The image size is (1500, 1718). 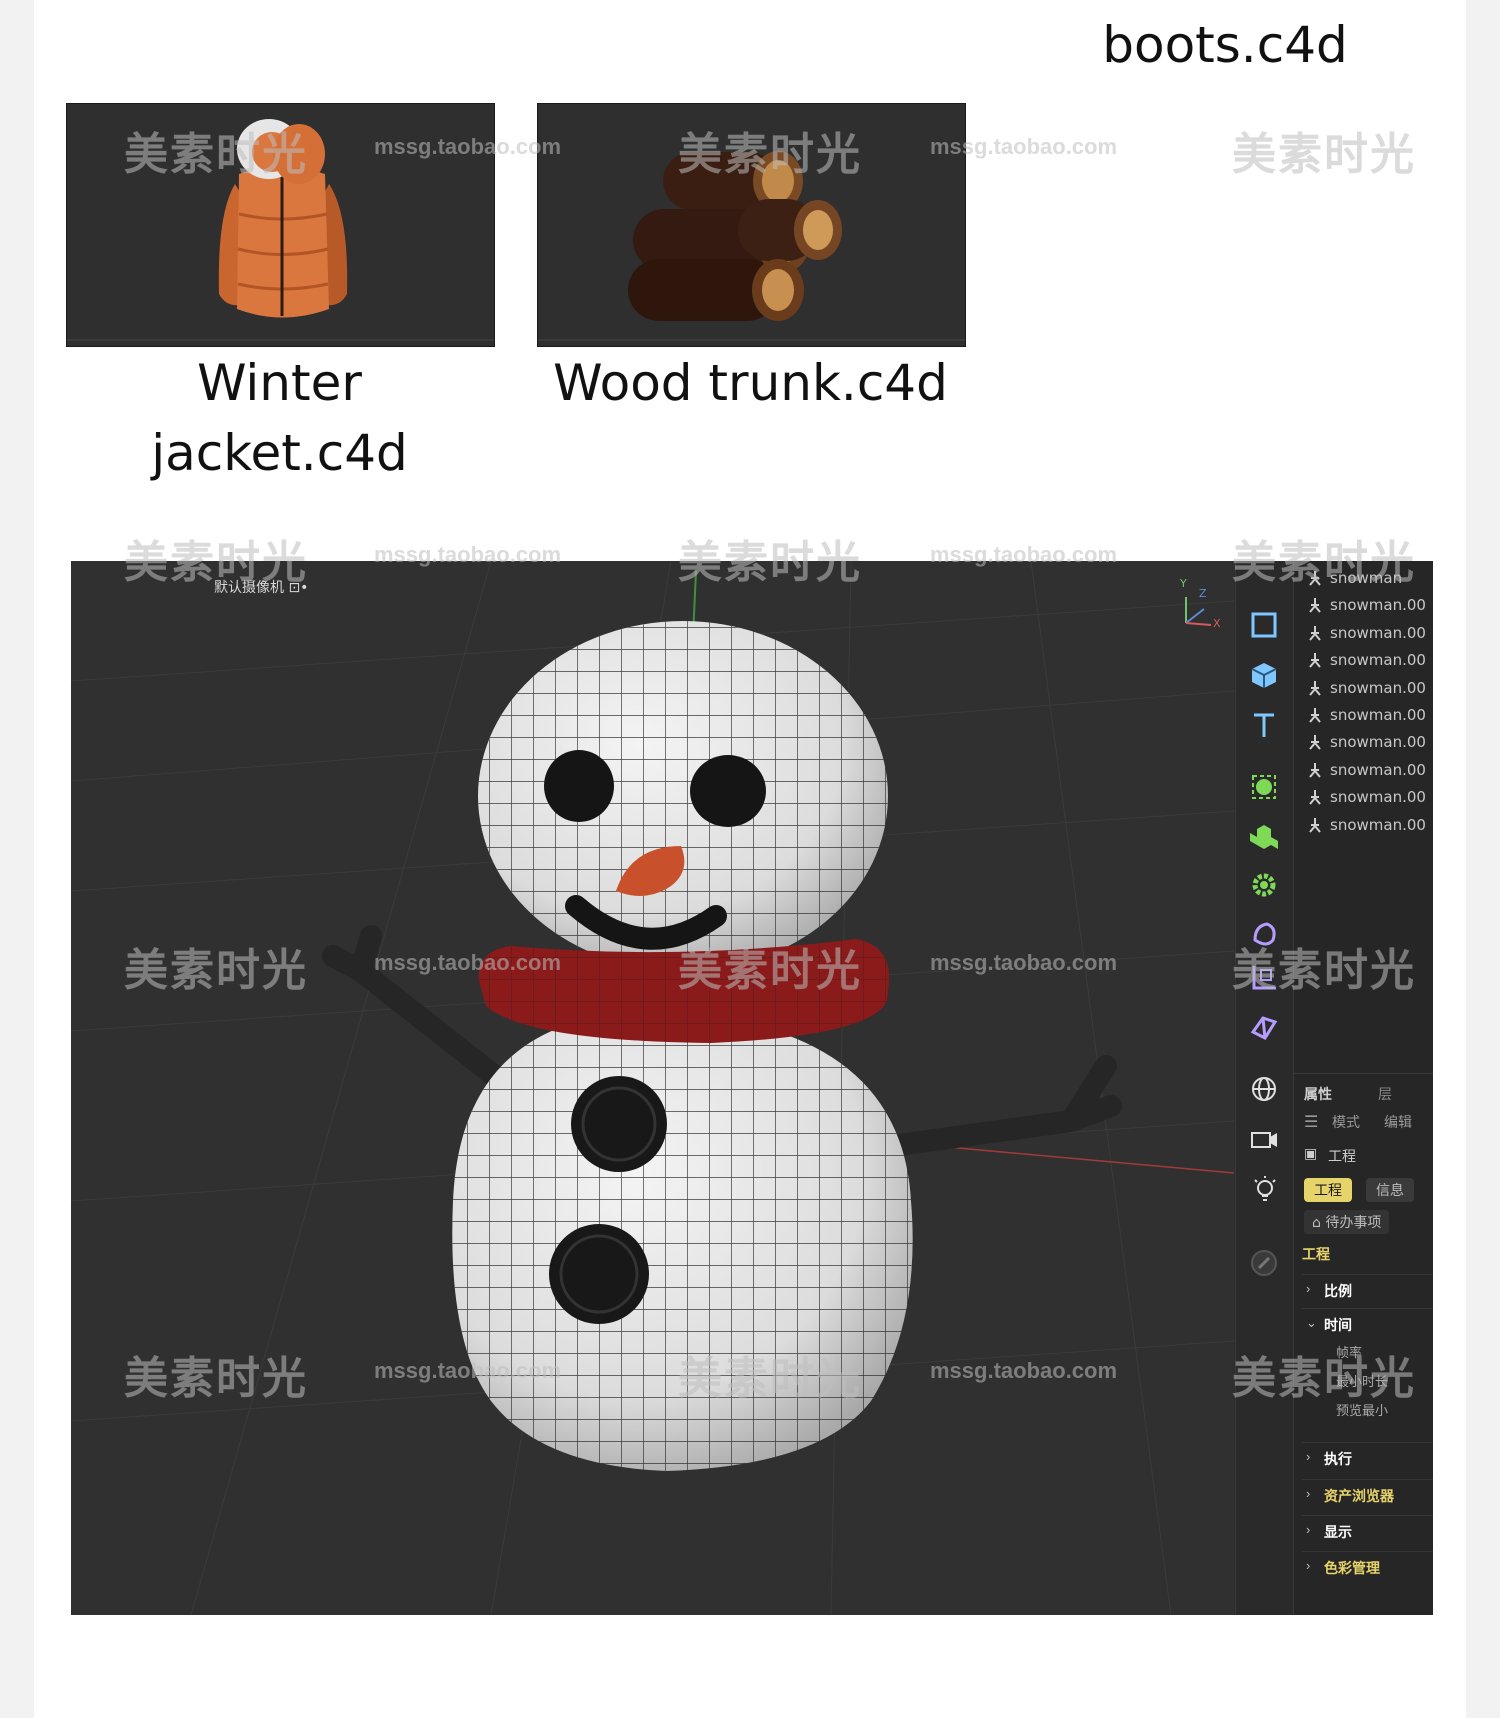 I want to click on text-icon, so click(x=1264, y=725).